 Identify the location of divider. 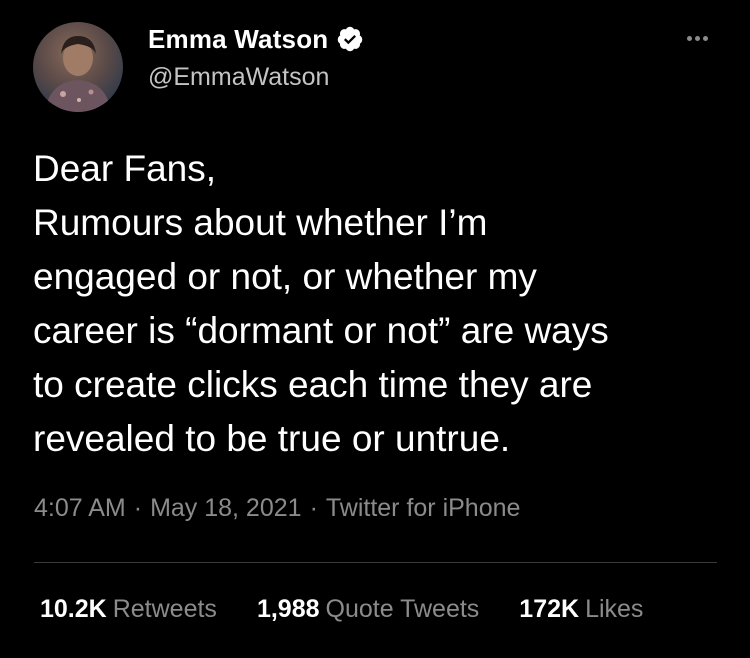
(375, 562).